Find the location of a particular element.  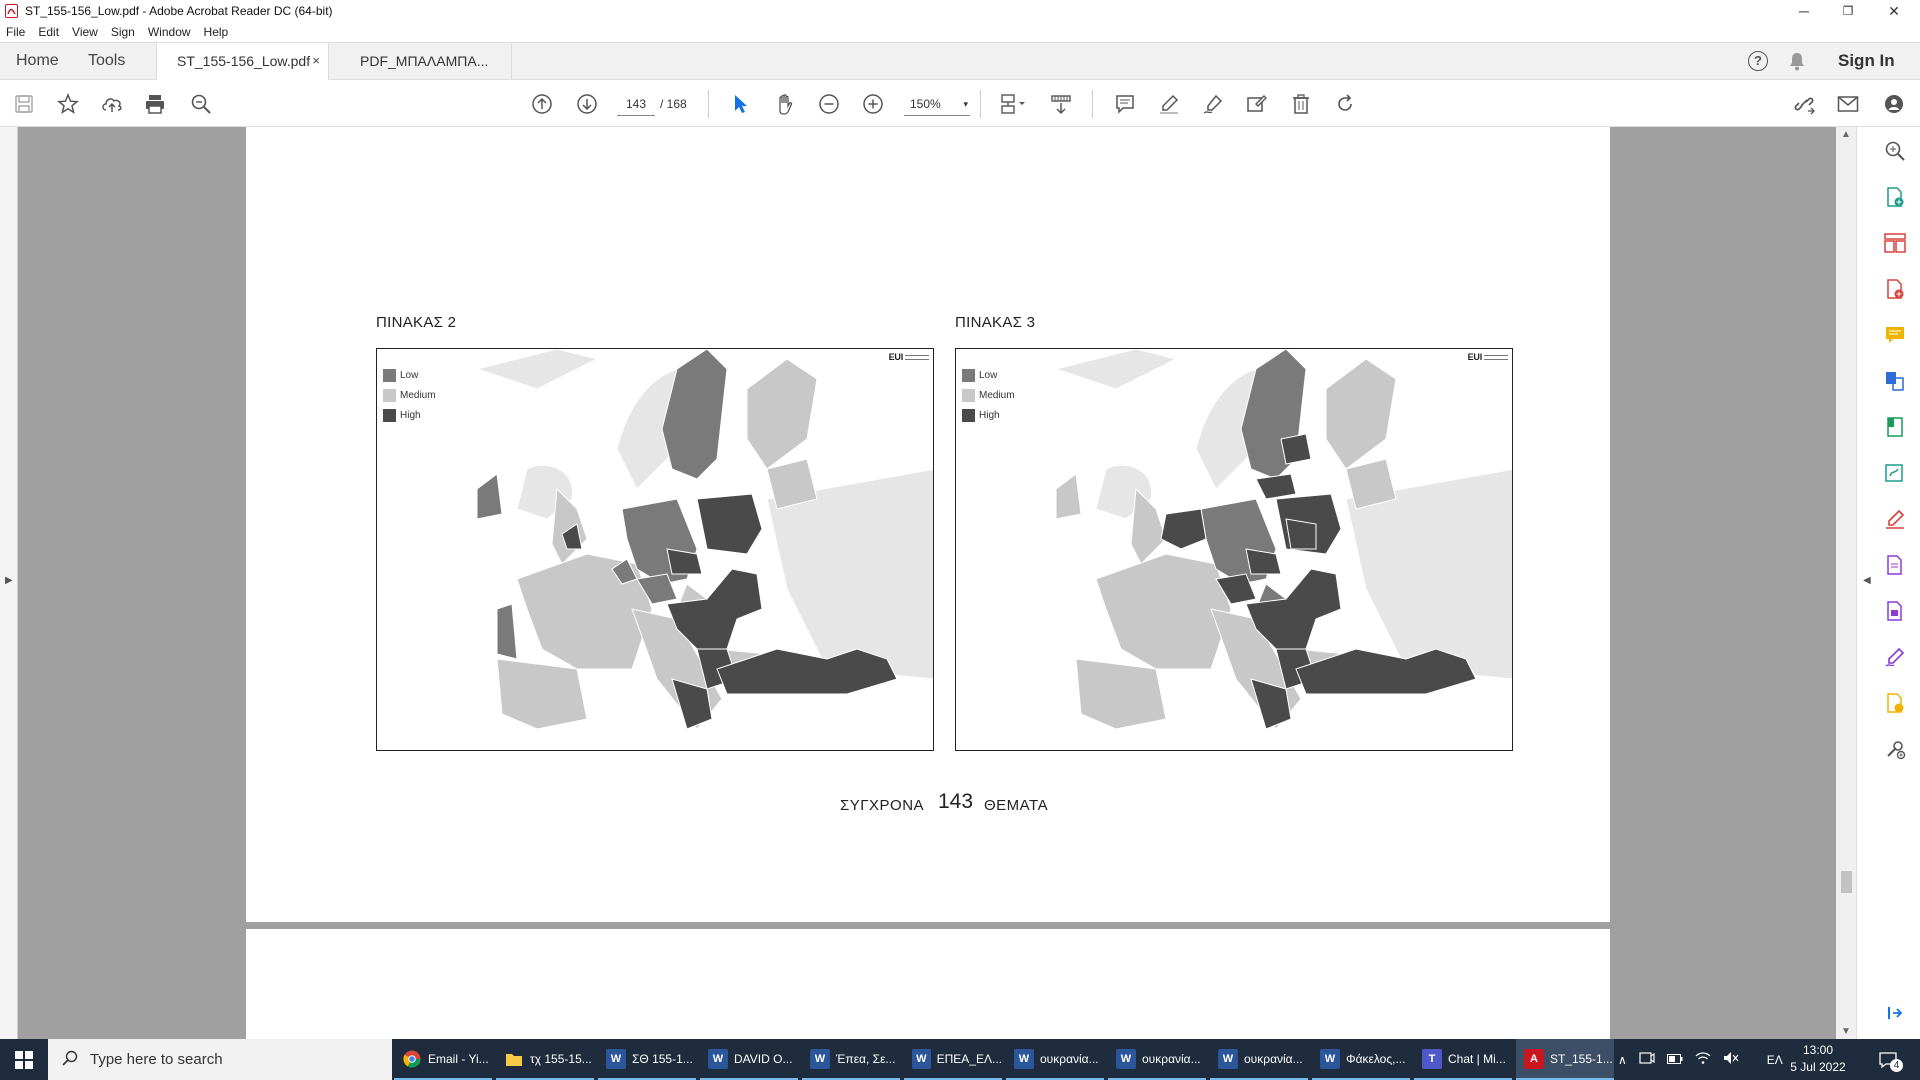

legend-swatch-low is located at coordinates (389, 375).